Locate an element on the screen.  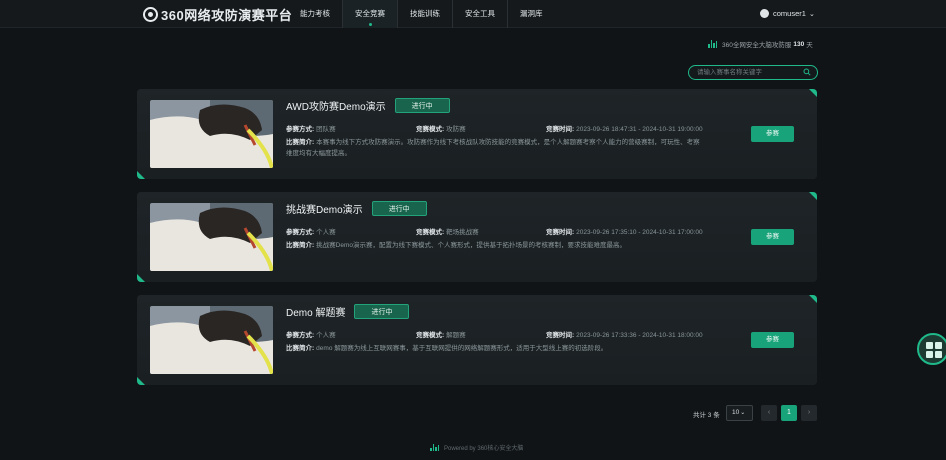
user-name: comuser1 is located at coordinates (789, 13).